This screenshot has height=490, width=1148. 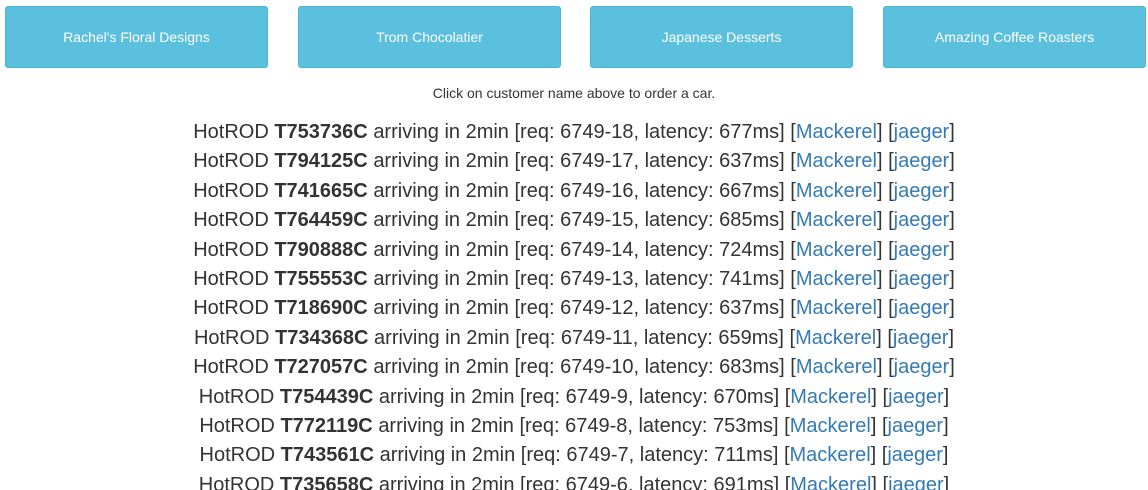 I want to click on req-id: 6749-15, so click(x=597, y=220).